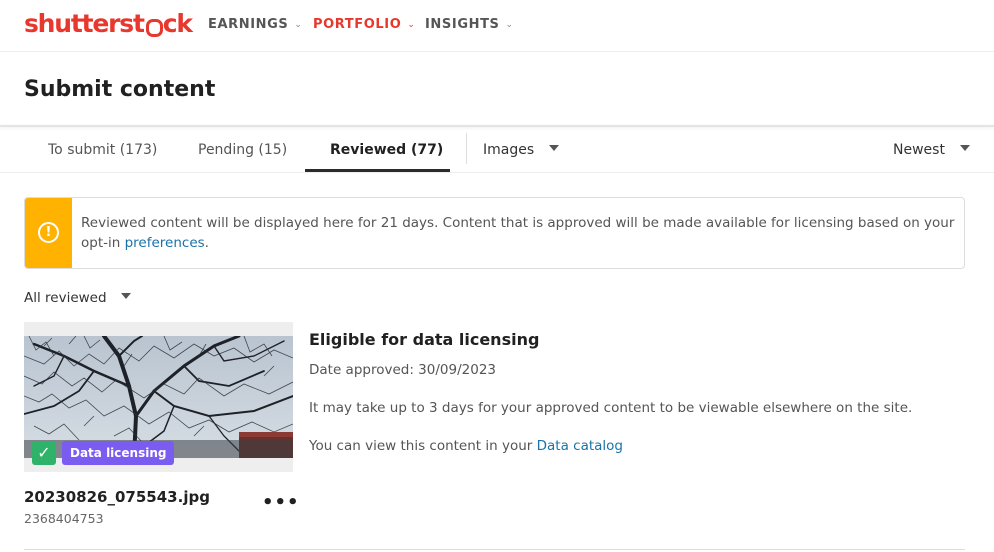  I want to click on item-divider, so click(494, 549).